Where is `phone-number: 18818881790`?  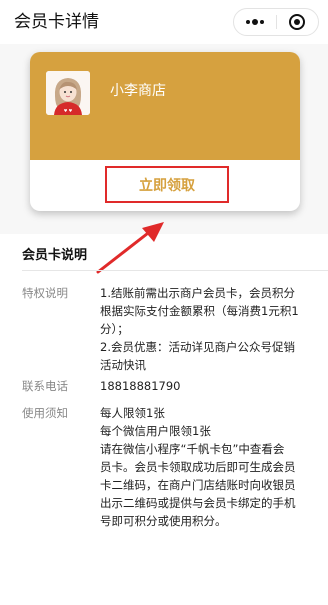 phone-number: 18818881790 is located at coordinates (209, 386).